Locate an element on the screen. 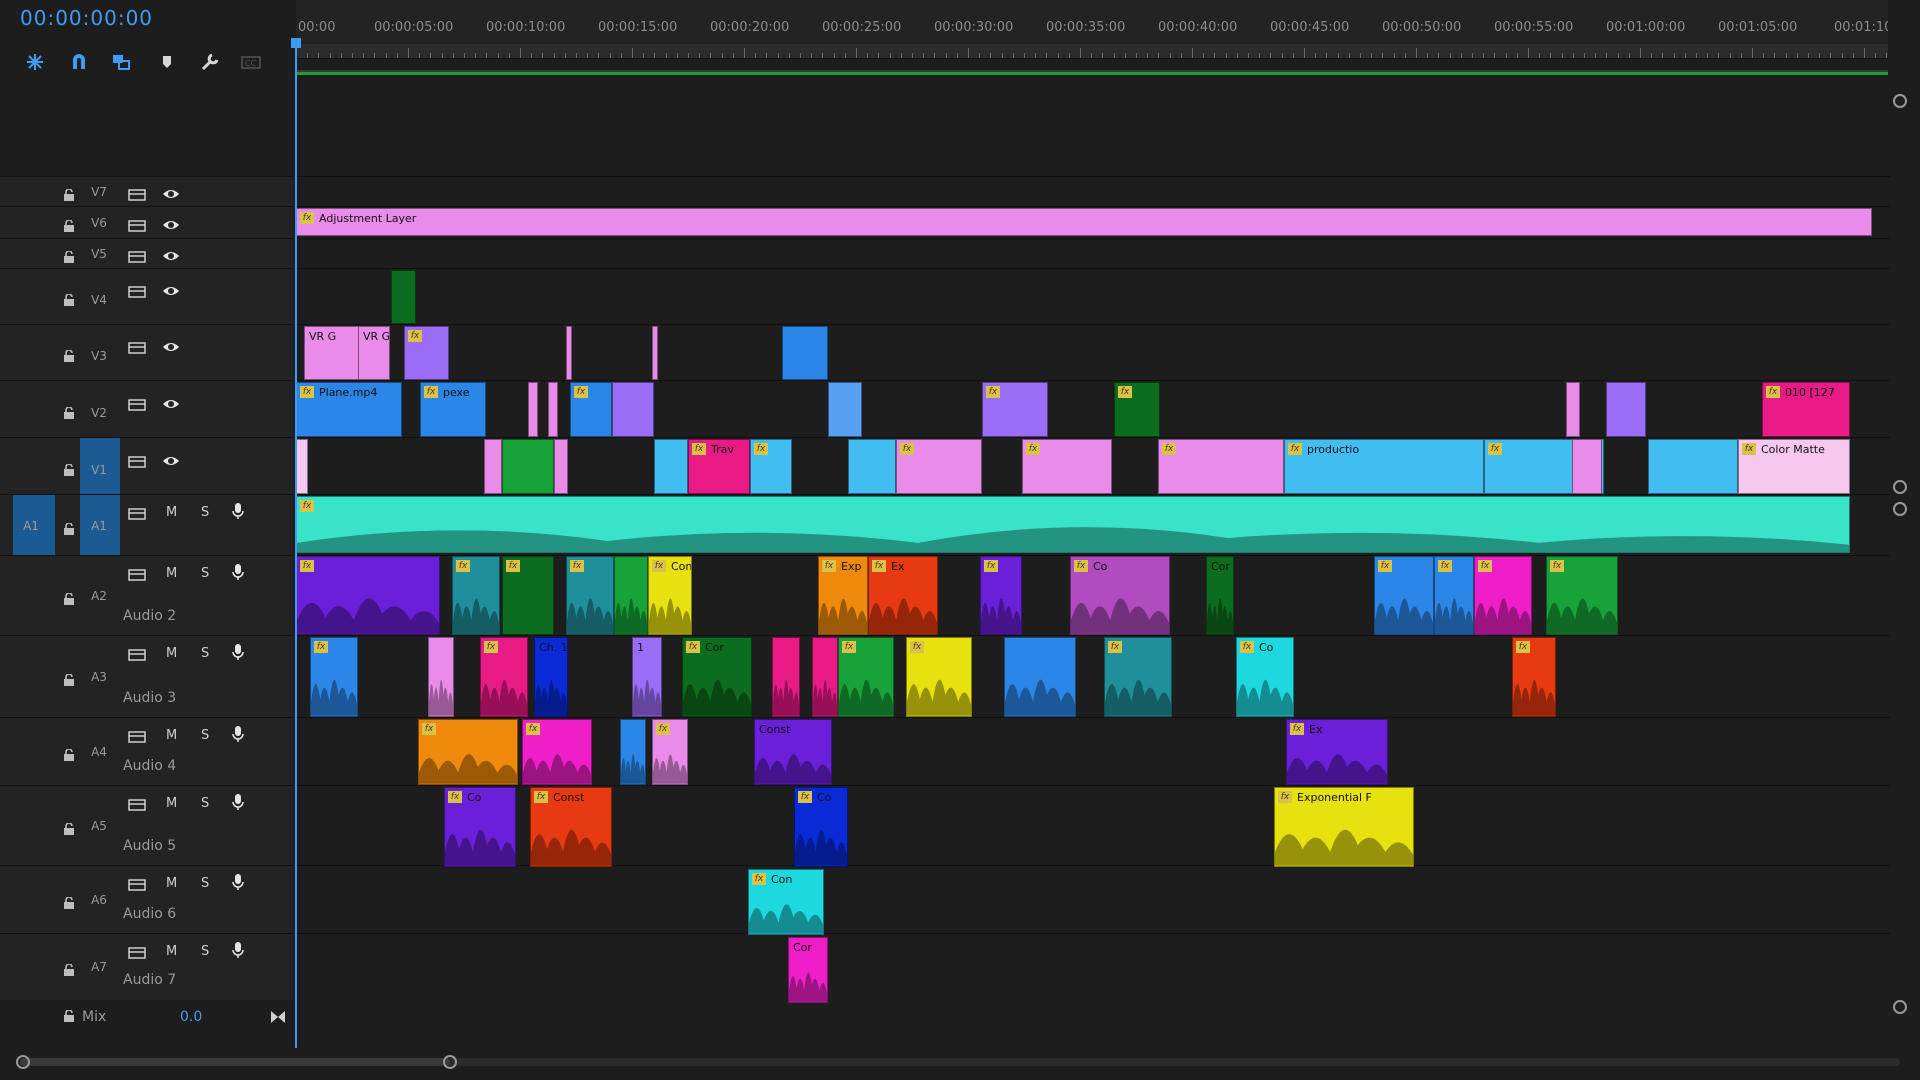  clip-a1-audio: fx is located at coordinates (1073, 524).